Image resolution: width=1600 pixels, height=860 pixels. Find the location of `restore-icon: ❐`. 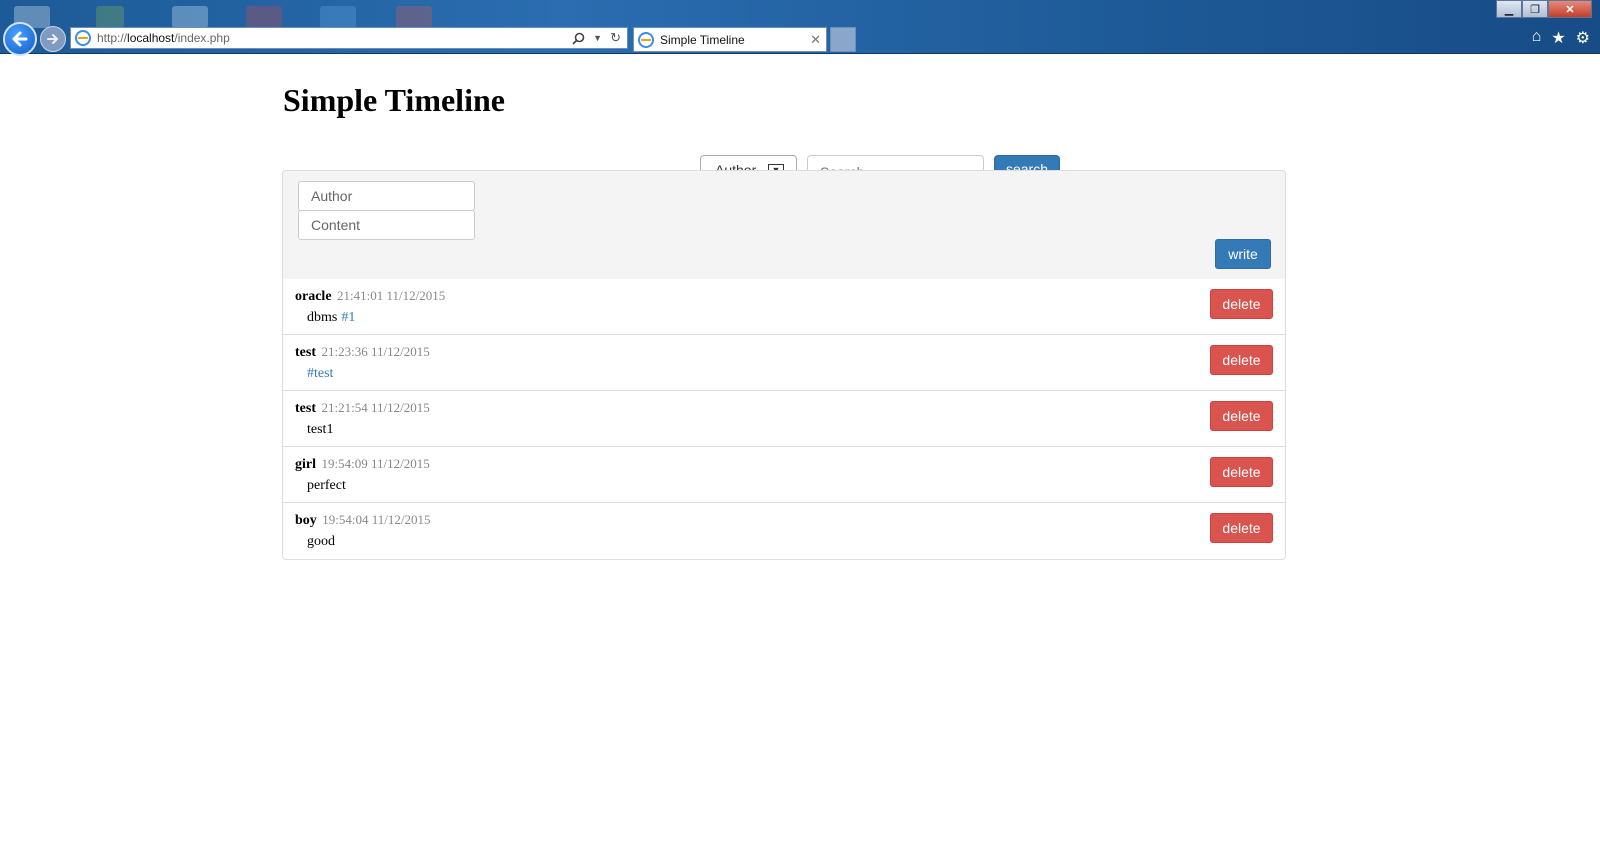

restore-icon: ❐ is located at coordinates (1535, 9).